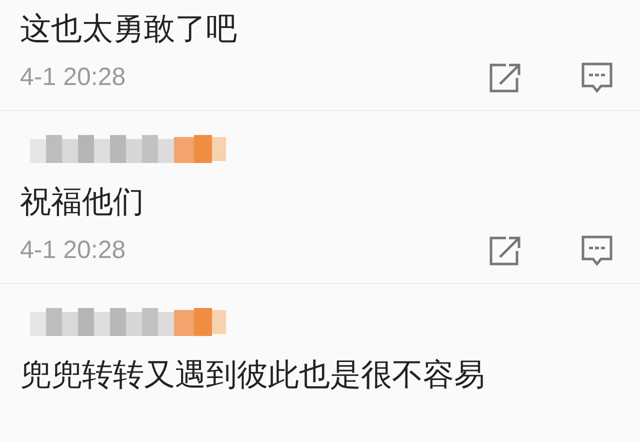 Image resolution: width=640 pixels, height=442 pixels. Describe the element at coordinates (82, 202) in the screenshot. I see `comment-text: 祝福他们` at that location.